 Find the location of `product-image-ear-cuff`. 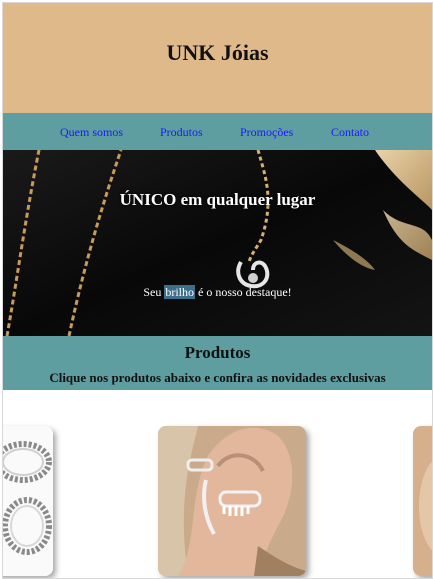

product-image-ear-cuff is located at coordinates (232, 501).